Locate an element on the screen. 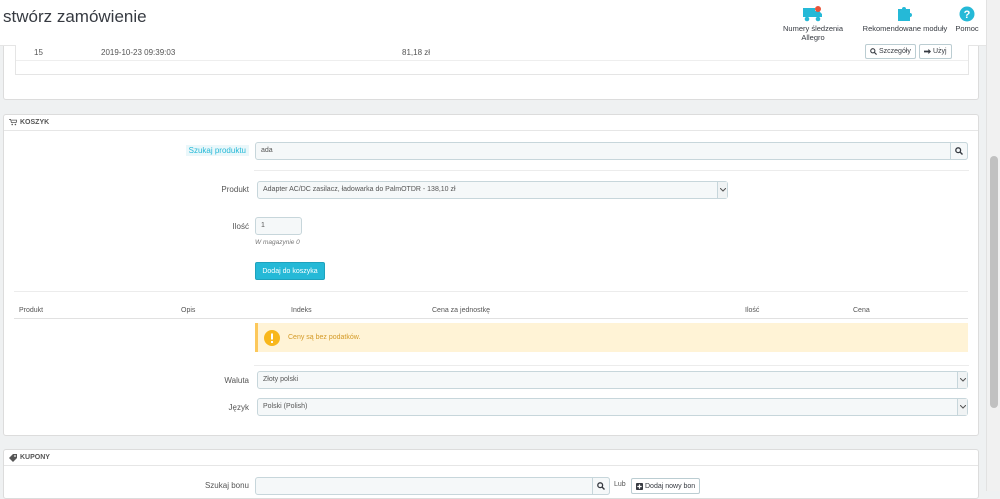 The image size is (1000, 499). search-voucher-button is located at coordinates (601, 486).